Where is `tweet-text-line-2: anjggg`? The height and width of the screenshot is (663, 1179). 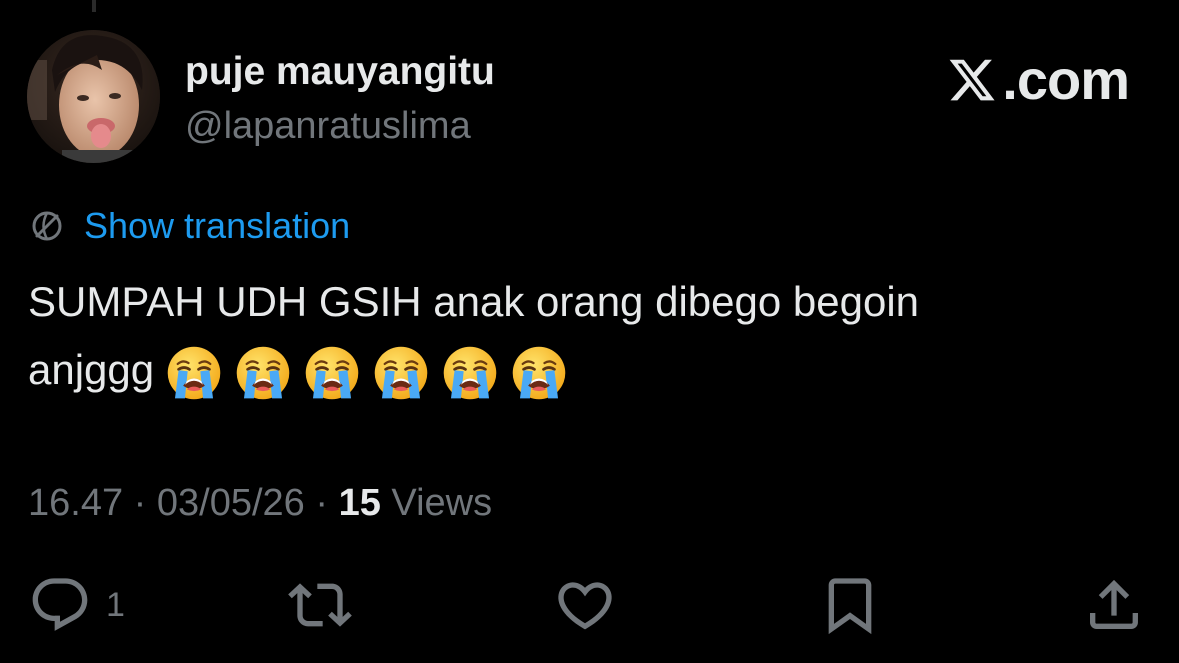 tweet-text-line-2: anjggg is located at coordinates (588, 370).